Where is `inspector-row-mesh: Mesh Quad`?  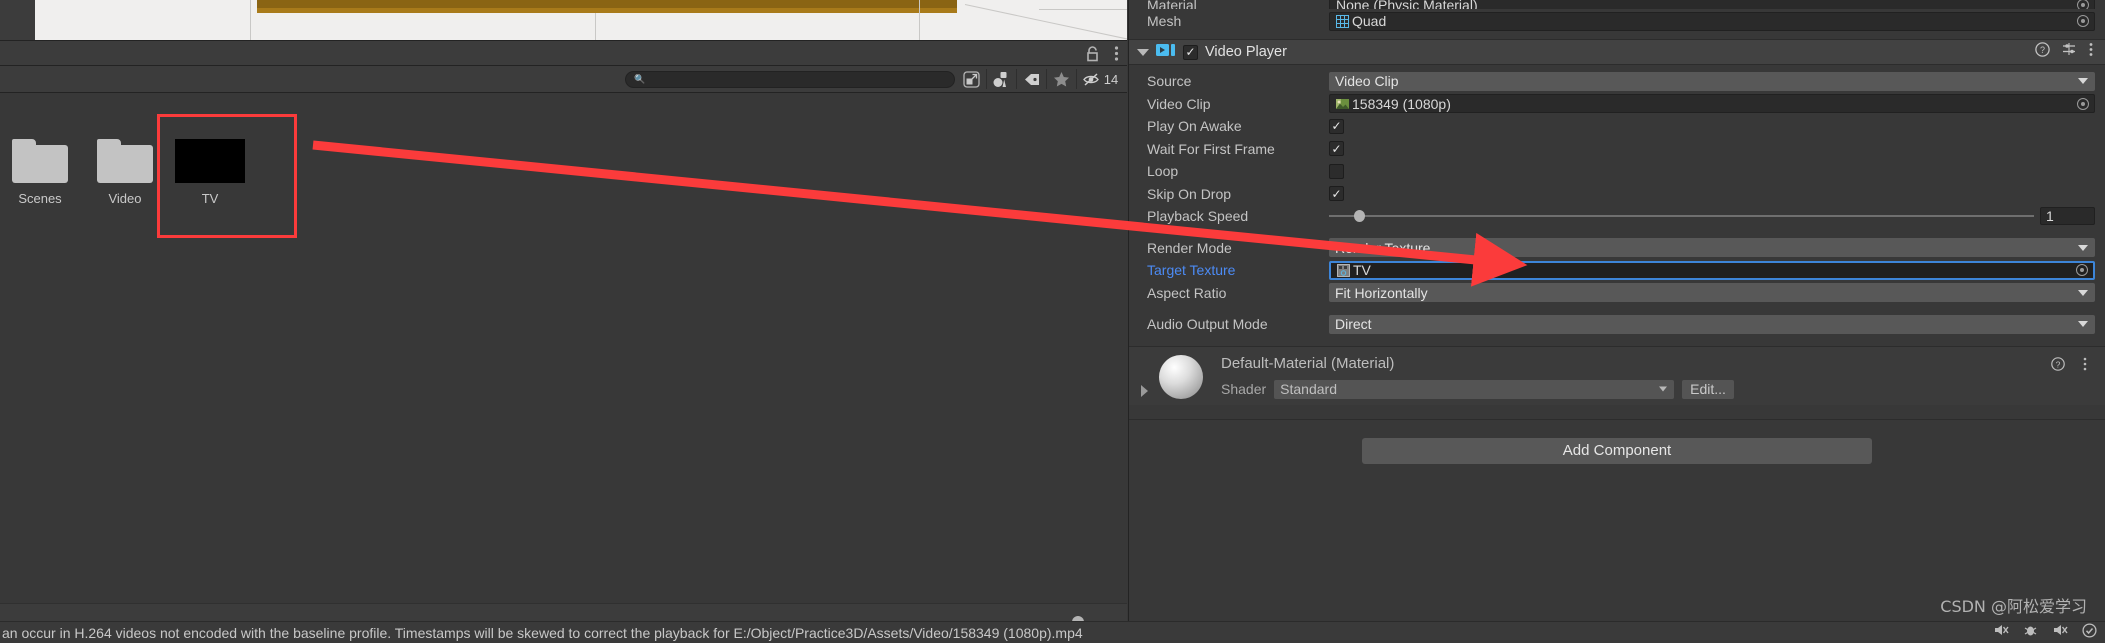 inspector-row-mesh: Mesh Quad is located at coordinates (1617, 21).